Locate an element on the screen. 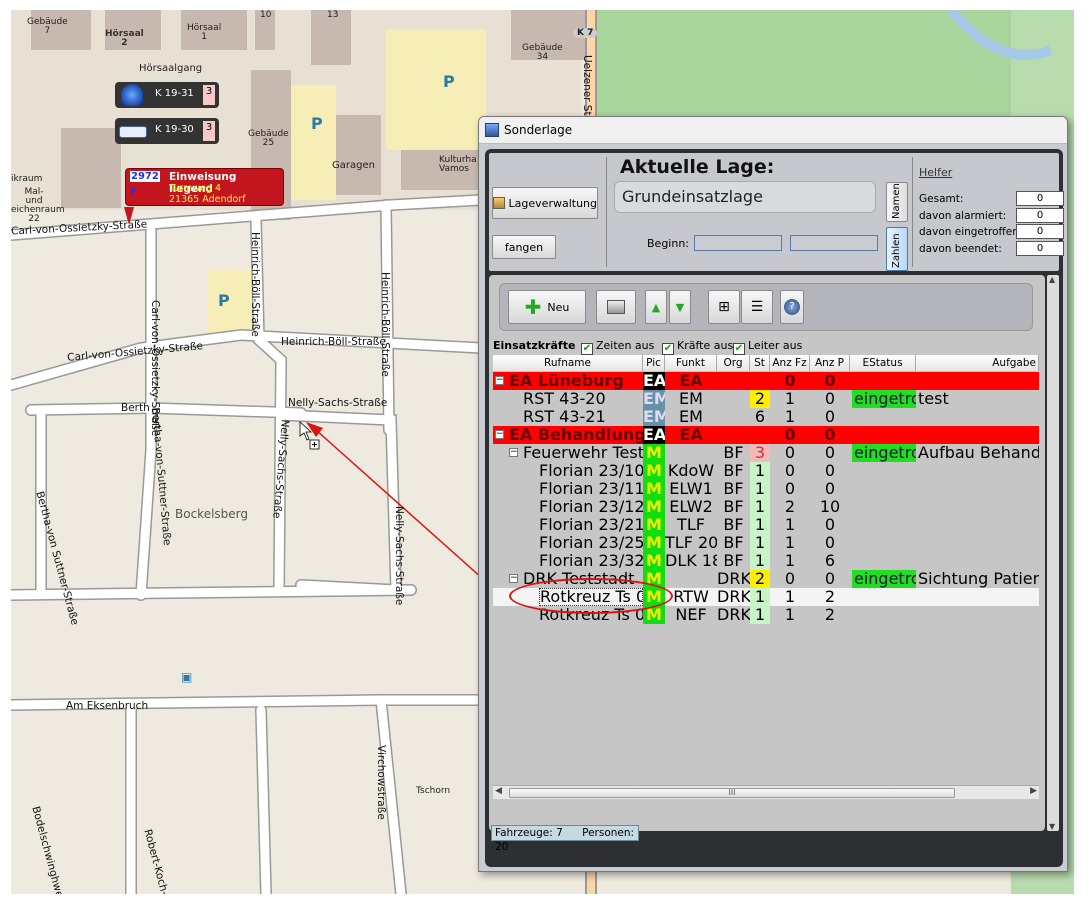 This screenshot has height=914, width=1089. cell-pic: EA is located at coordinates (654, 435).